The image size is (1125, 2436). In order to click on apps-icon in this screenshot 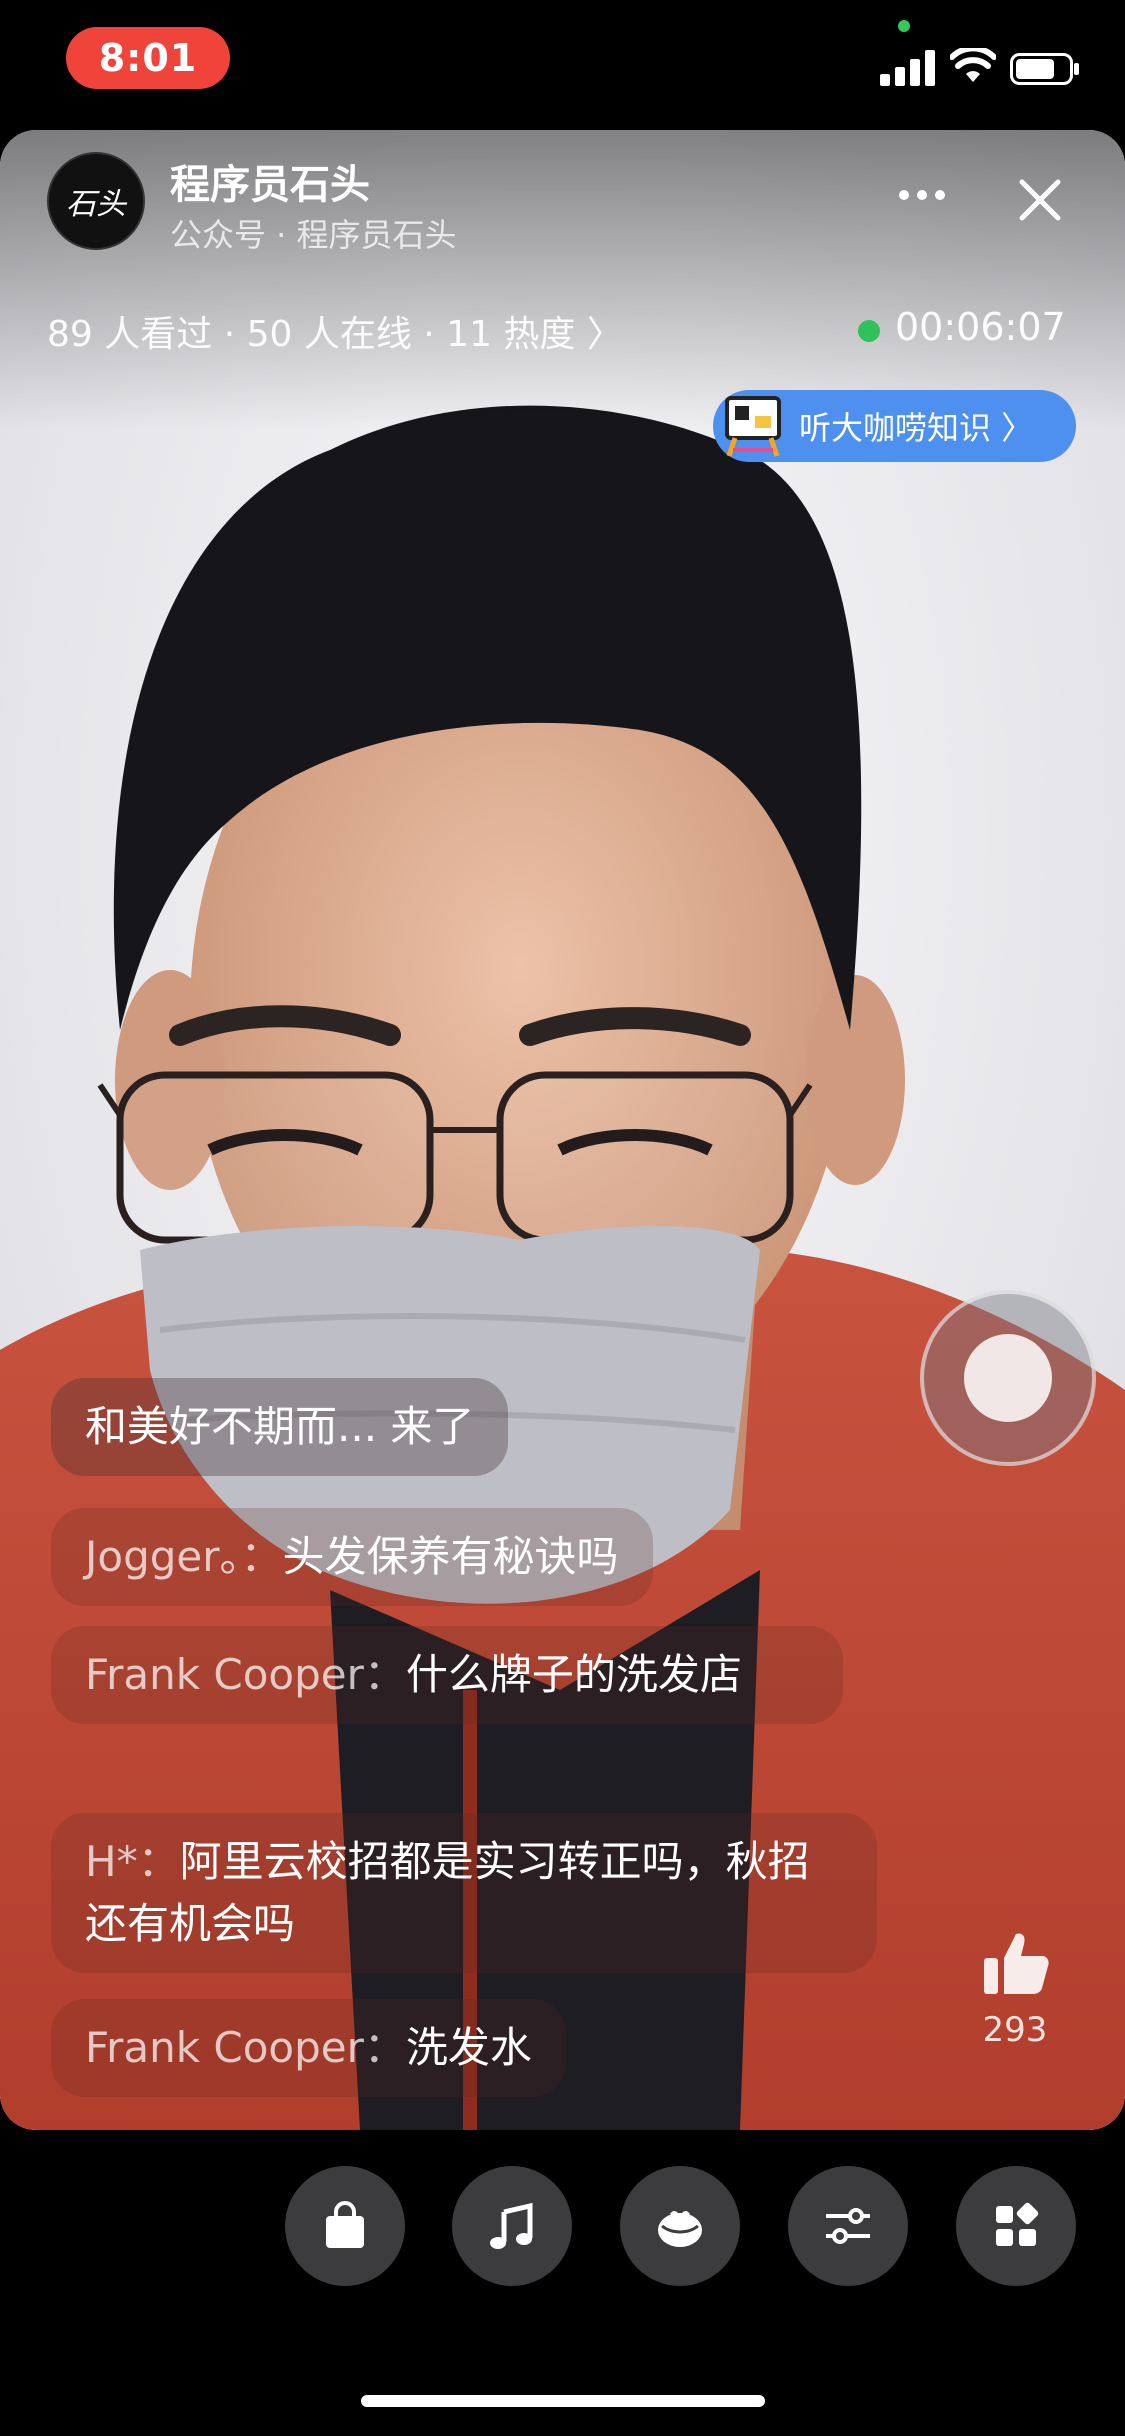, I will do `click(1017, 2224)`.